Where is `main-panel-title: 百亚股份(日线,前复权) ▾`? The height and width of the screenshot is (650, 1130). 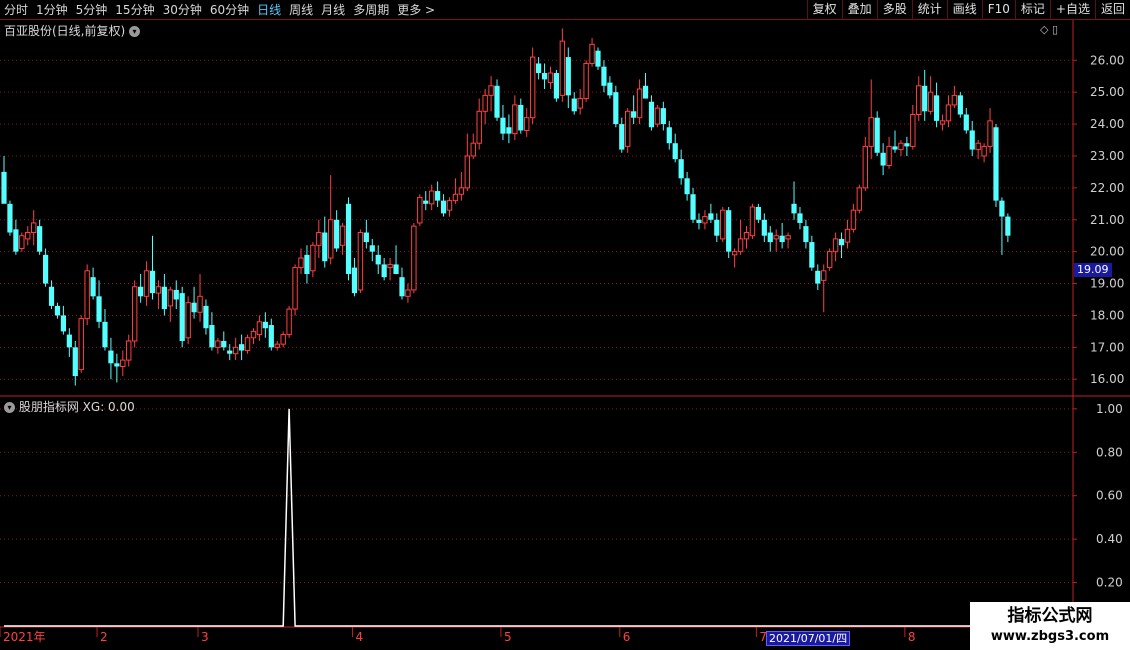 main-panel-title: 百亚股份(日线,前复权) ▾ is located at coordinates (72, 30).